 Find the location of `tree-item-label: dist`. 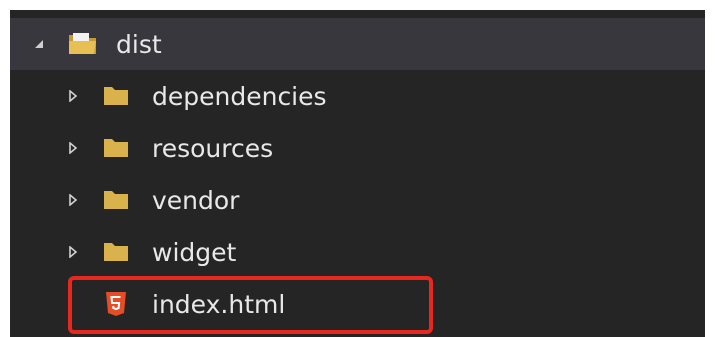

tree-item-label: dist is located at coordinates (139, 44).